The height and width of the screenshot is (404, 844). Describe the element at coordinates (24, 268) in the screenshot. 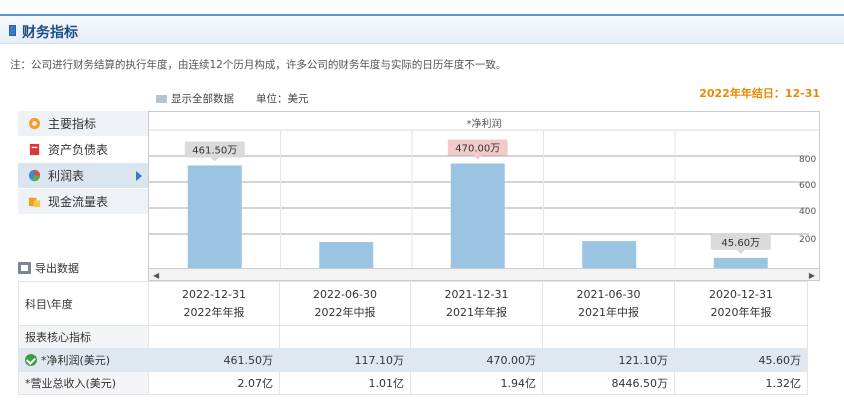

I see `export-icon` at that location.